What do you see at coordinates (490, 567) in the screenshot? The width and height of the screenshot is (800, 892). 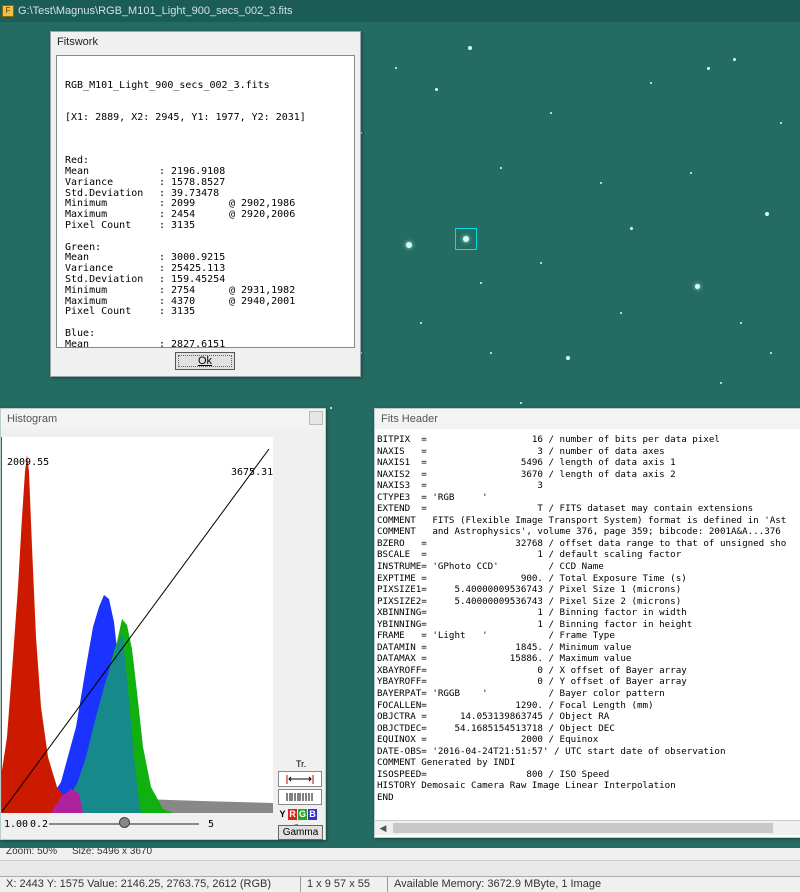 I see `fits-header-line: INSTRUME= 'GPhoto CCD' / CCD Name` at bounding box center [490, 567].